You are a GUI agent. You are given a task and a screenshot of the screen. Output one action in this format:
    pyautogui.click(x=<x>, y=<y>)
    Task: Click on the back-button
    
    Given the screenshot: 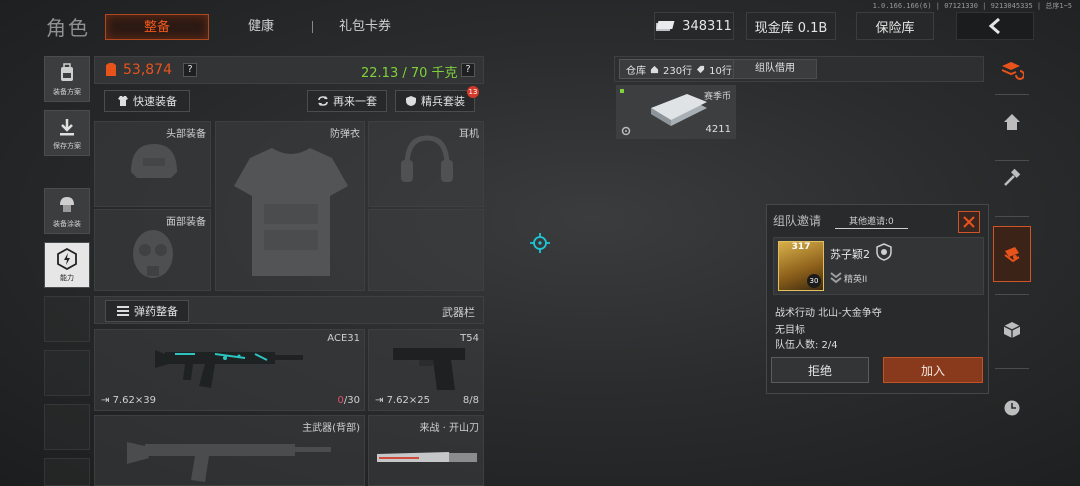 What is the action you would take?
    pyautogui.click(x=995, y=26)
    